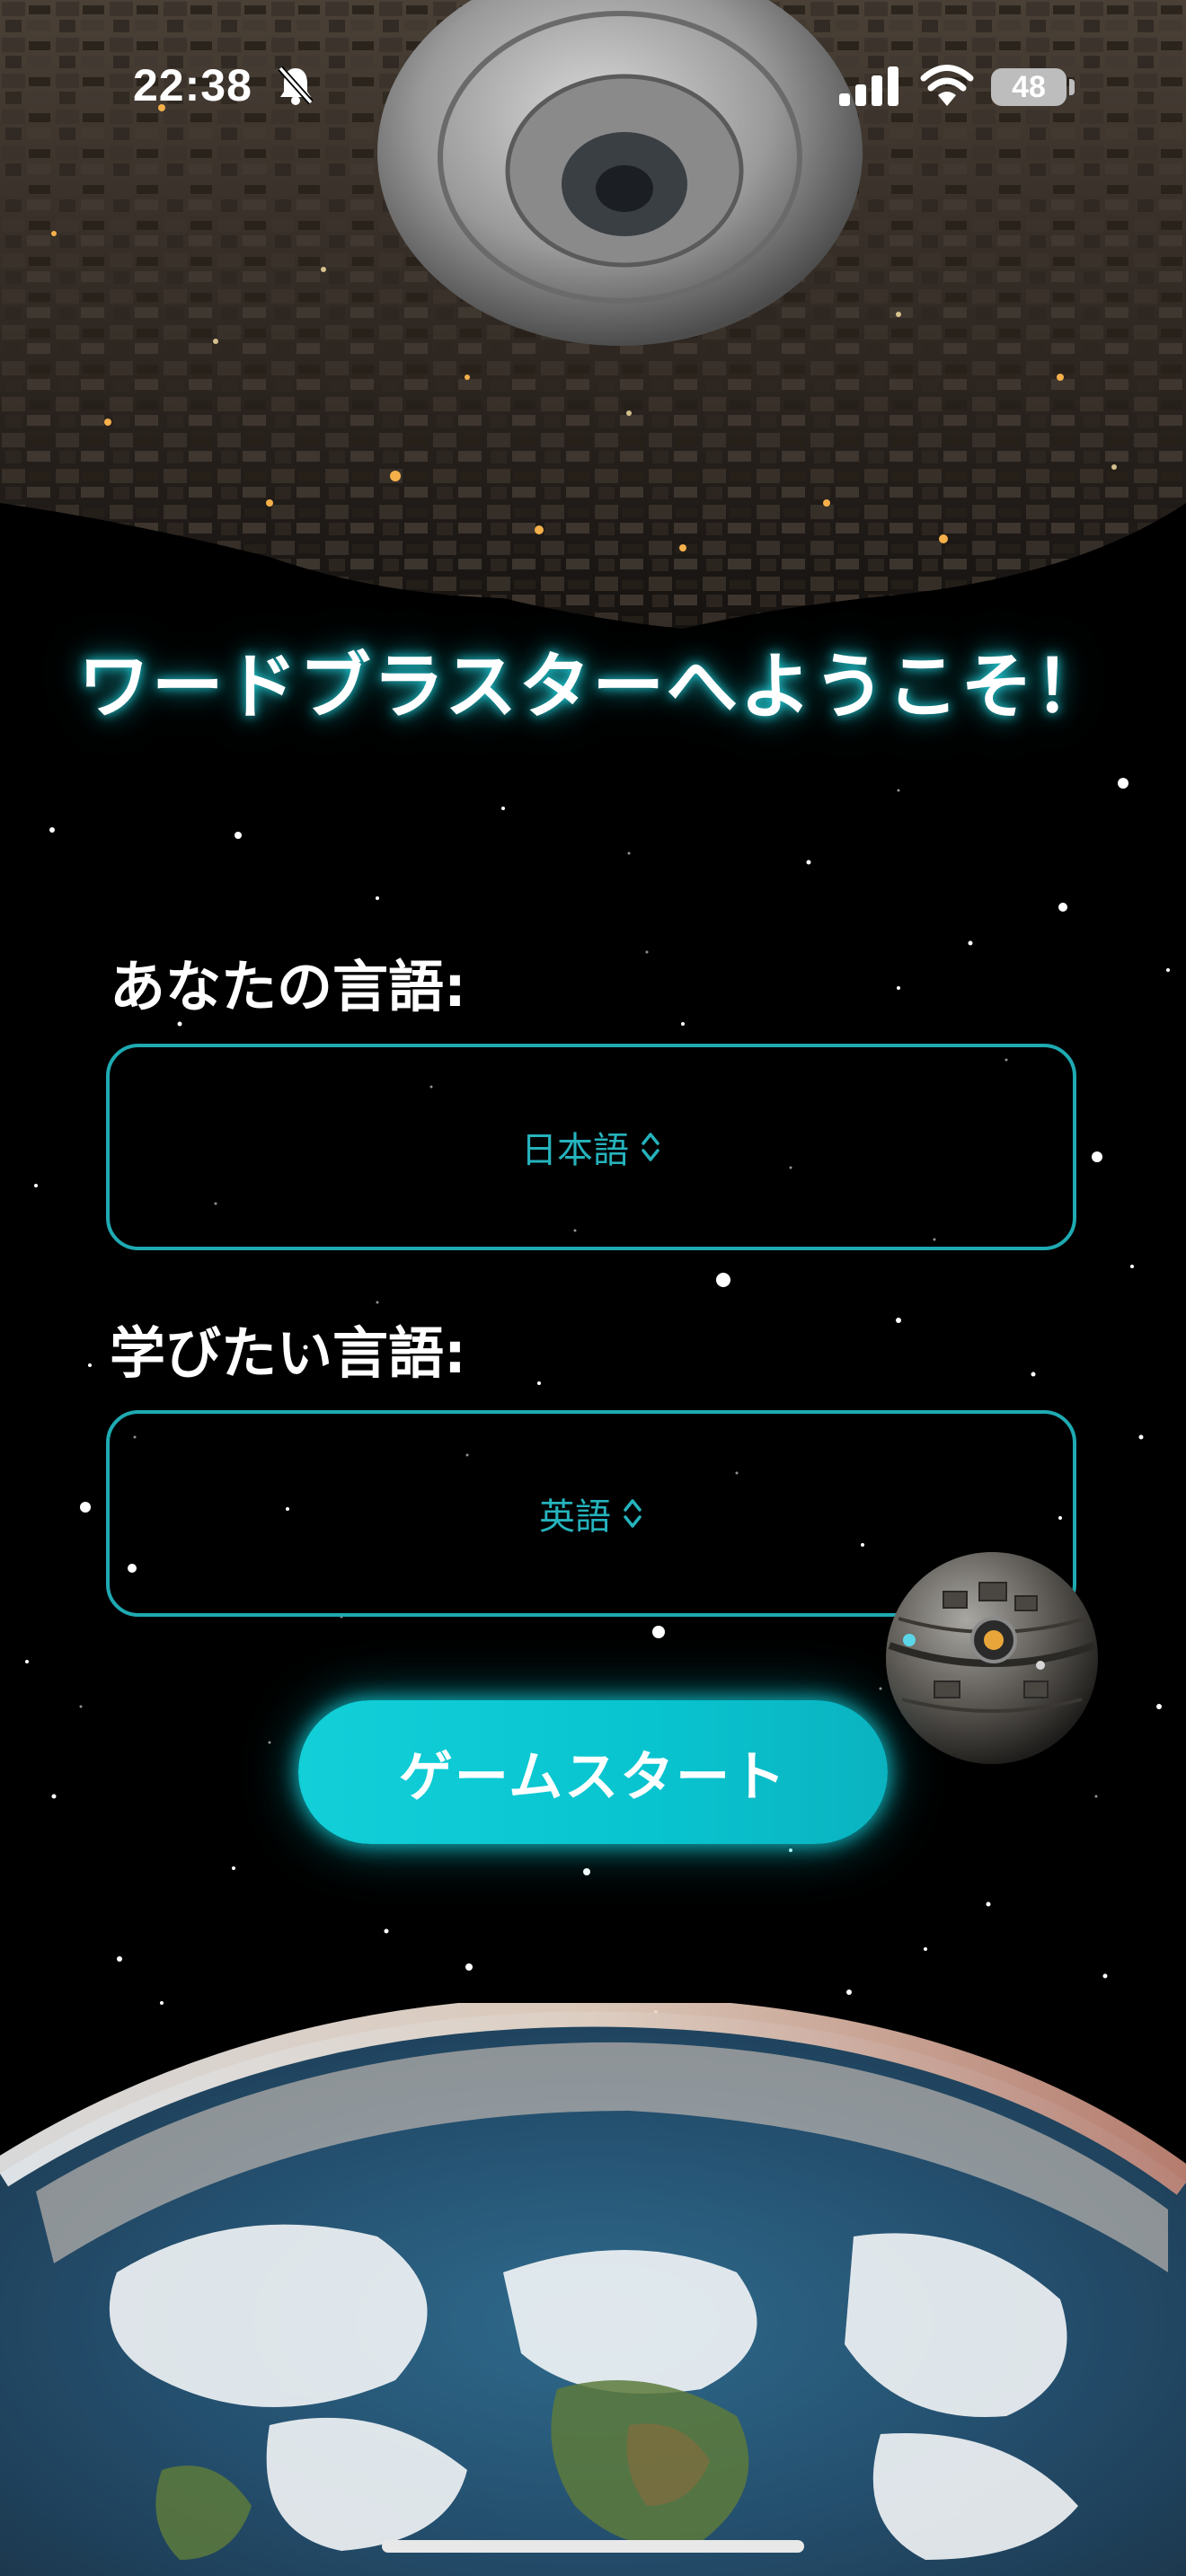  What do you see at coordinates (593, 686) in the screenshot?
I see `welcome-title: ワードブラスターへようこそ！` at bounding box center [593, 686].